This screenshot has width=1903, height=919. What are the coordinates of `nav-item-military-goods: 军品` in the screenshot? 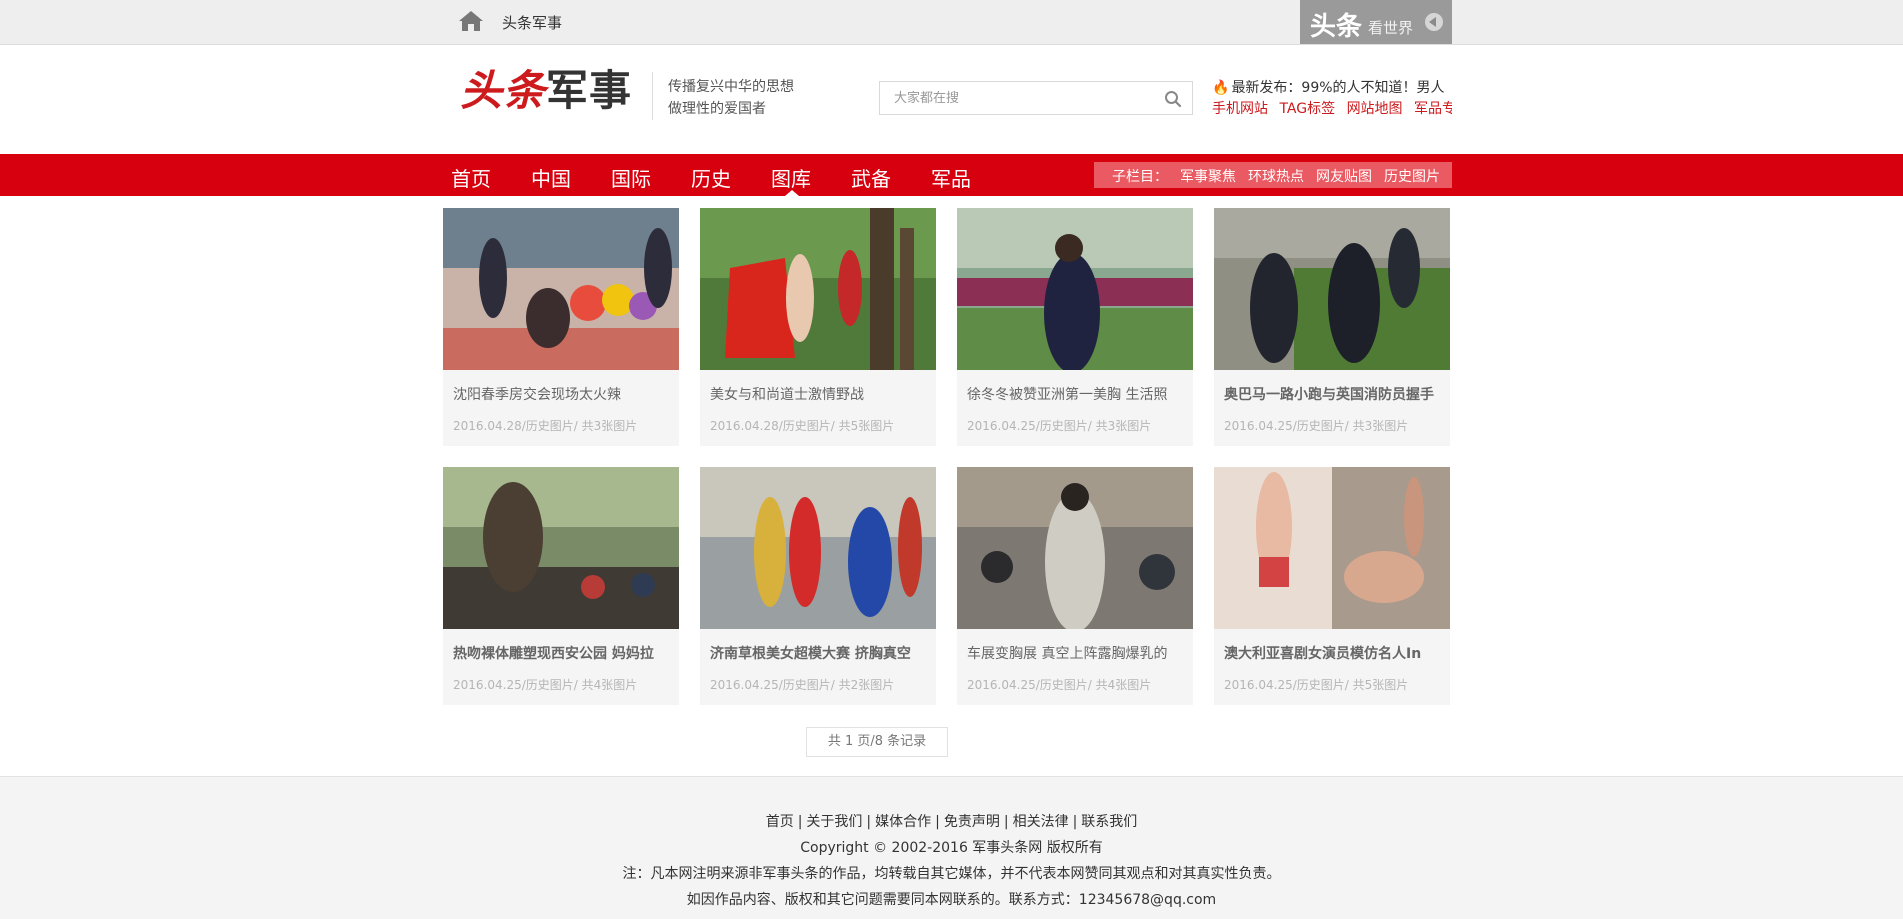 It's located at (951, 177).